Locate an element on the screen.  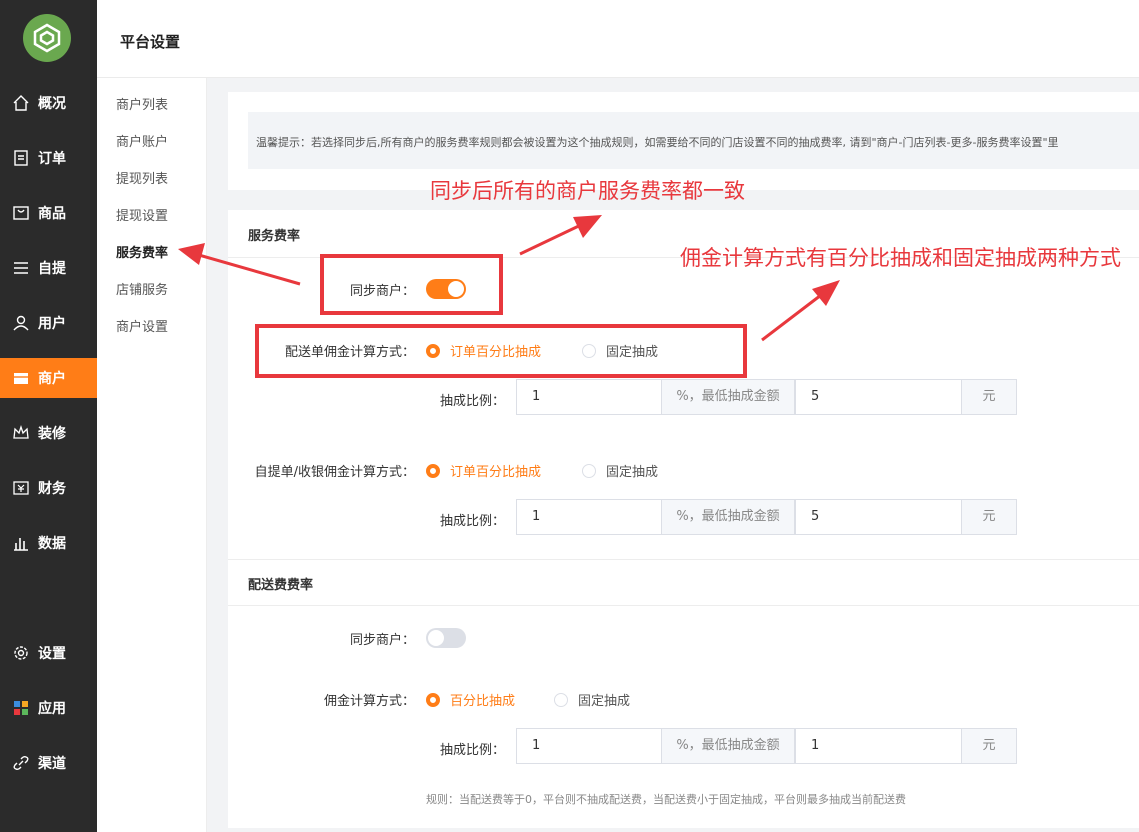
pickup-percent-radio: 订单百分比抽成 is located at coordinates (483, 470).